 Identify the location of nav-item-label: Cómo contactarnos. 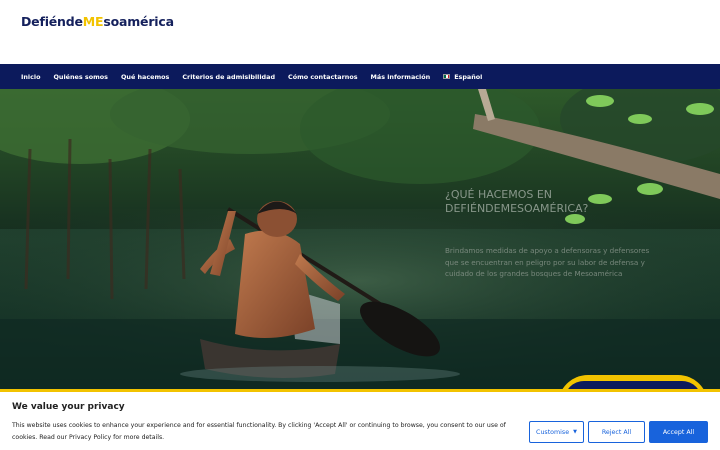
(323, 76).